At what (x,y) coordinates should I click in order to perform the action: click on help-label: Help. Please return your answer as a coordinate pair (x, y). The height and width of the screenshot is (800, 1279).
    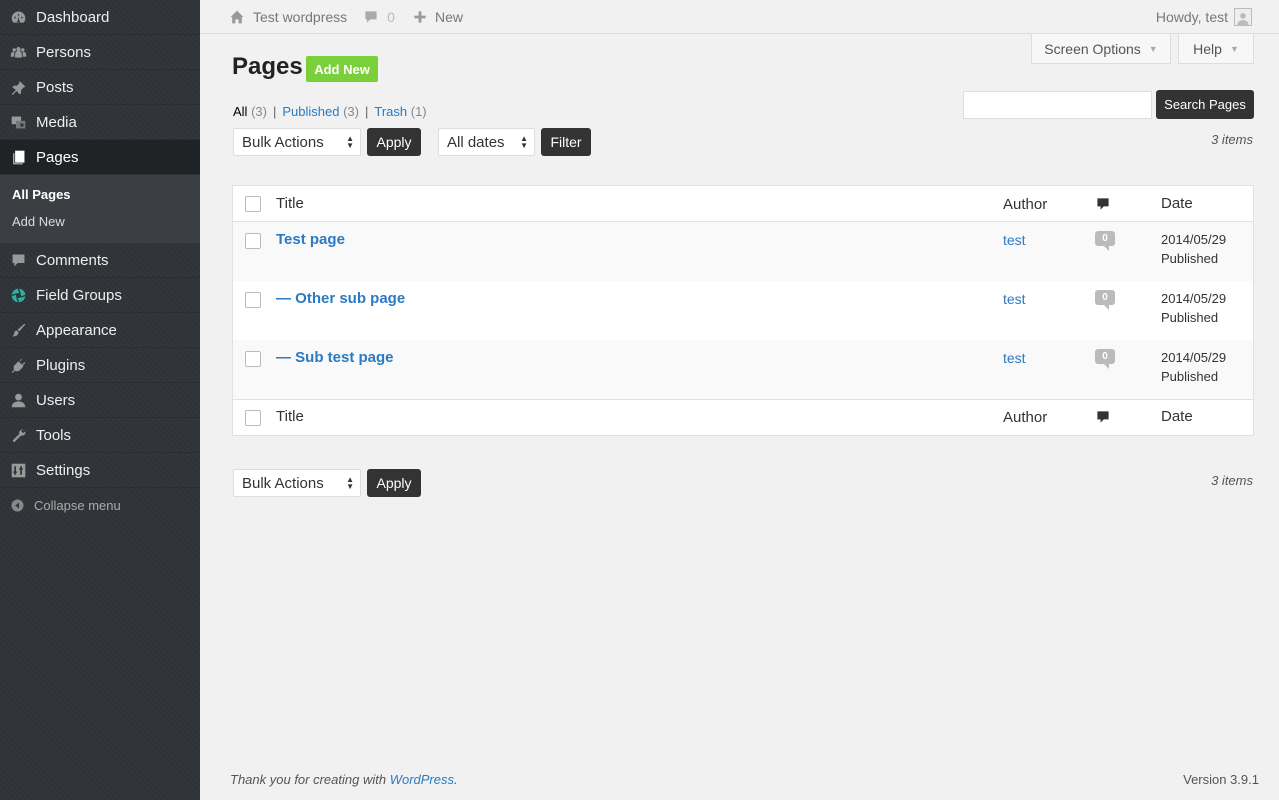
    Looking at the image, I should click on (1207, 48).